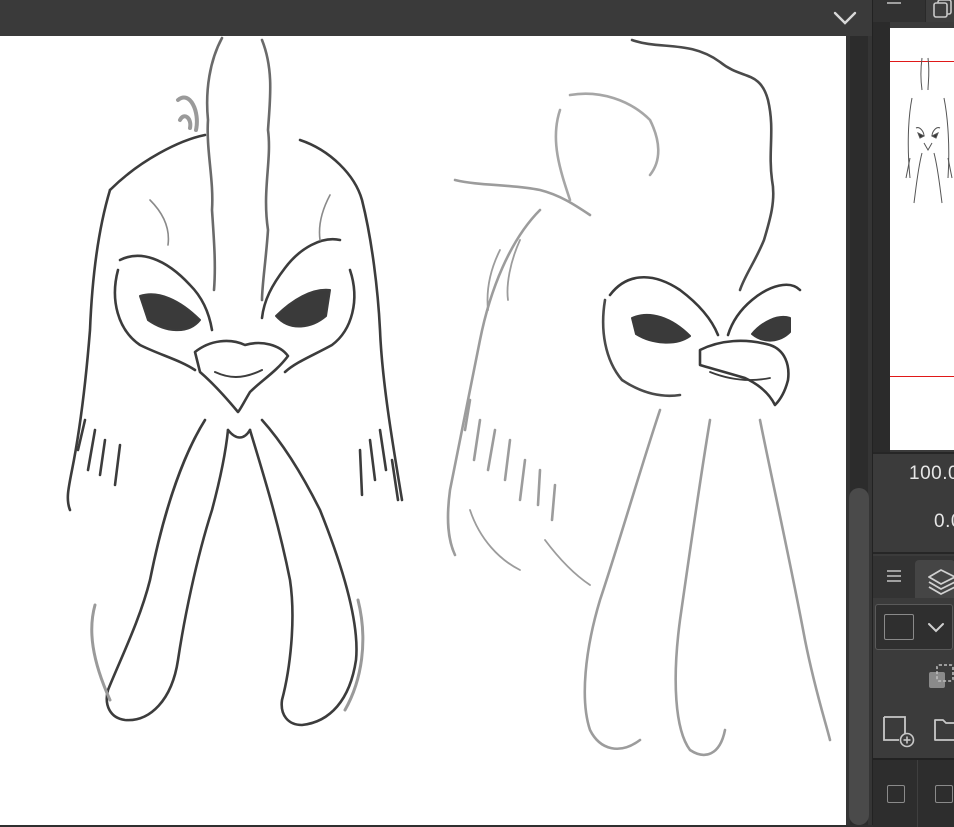 The height and width of the screenshot is (827, 954). Describe the element at coordinates (929, 130) in the screenshot. I see `navigator-thumbnail` at that location.